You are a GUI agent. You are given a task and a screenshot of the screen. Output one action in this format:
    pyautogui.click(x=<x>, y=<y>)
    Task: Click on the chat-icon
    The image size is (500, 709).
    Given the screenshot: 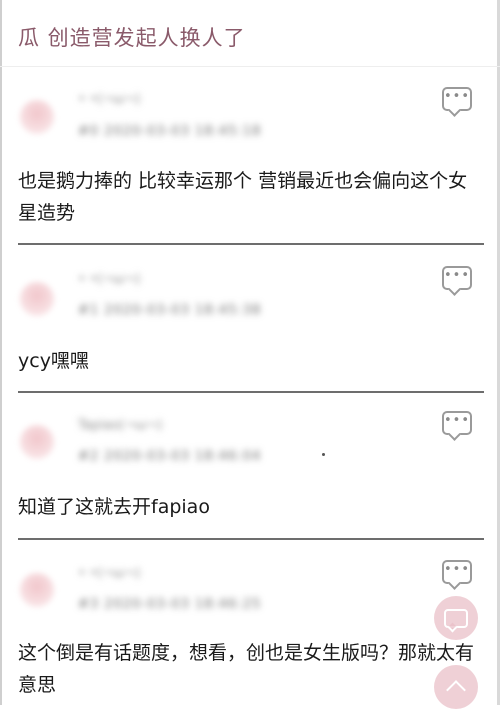 What is the action you would take?
    pyautogui.click(x=456, y=618)
    